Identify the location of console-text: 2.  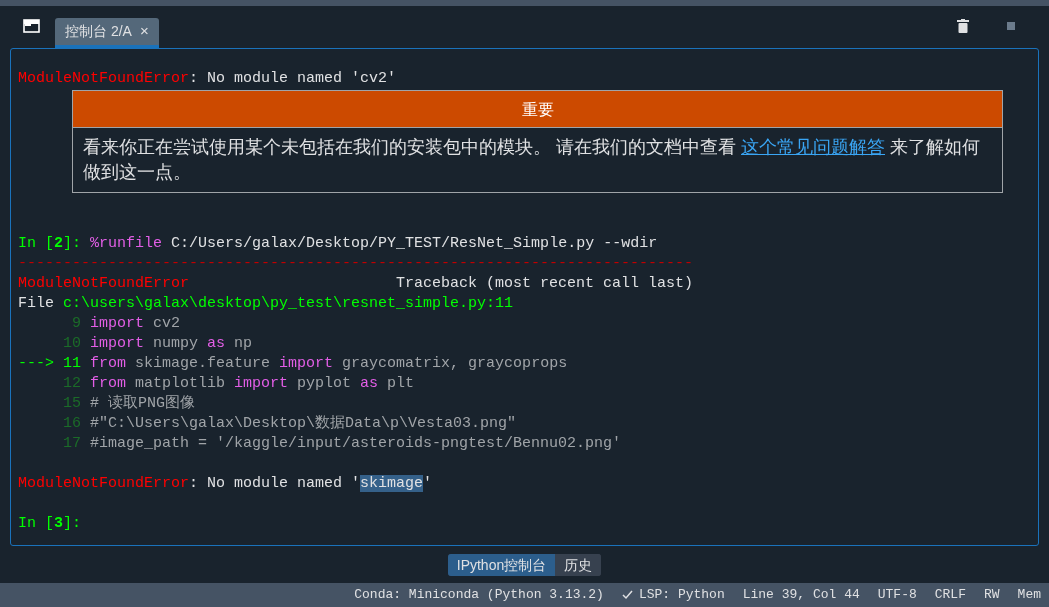
(59, 243).